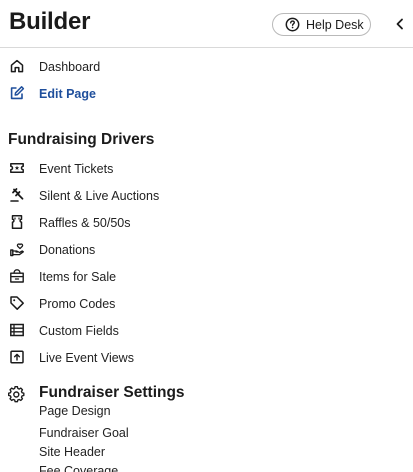 This screenshot has width=413, height=472. What do you see at coordinates (206, 94) in the screenshot?
I see `nav-item-edit-page: Edit Page` at bounding box center [206, 94].